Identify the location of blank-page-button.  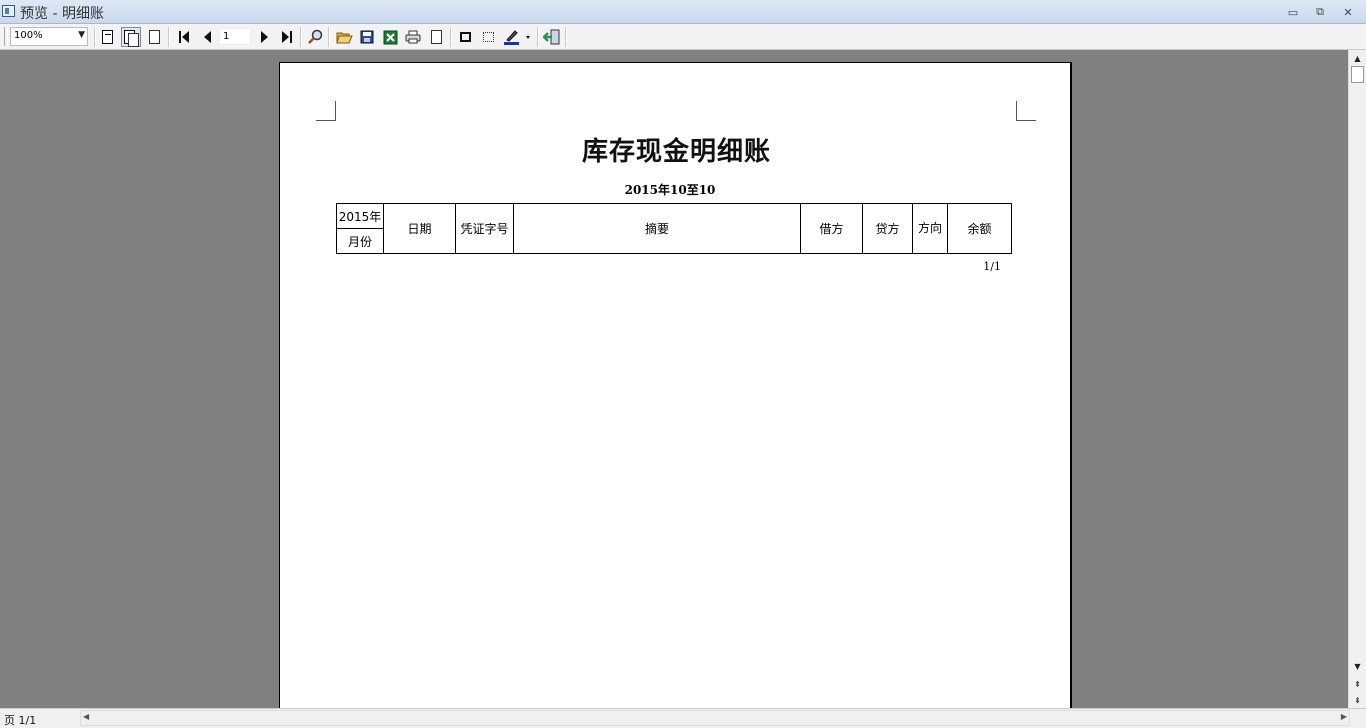
(436, 37).